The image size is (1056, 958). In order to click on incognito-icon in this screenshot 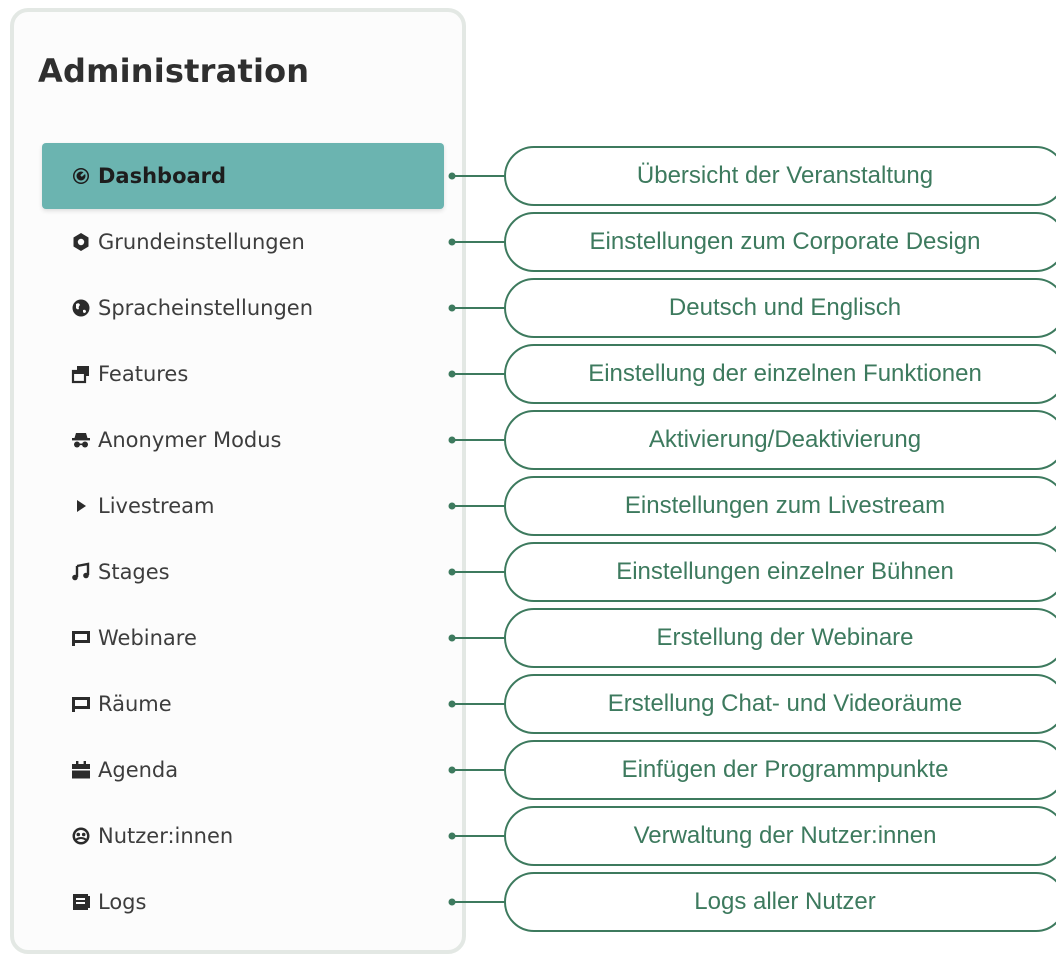, I will do `click(81, 440)`.